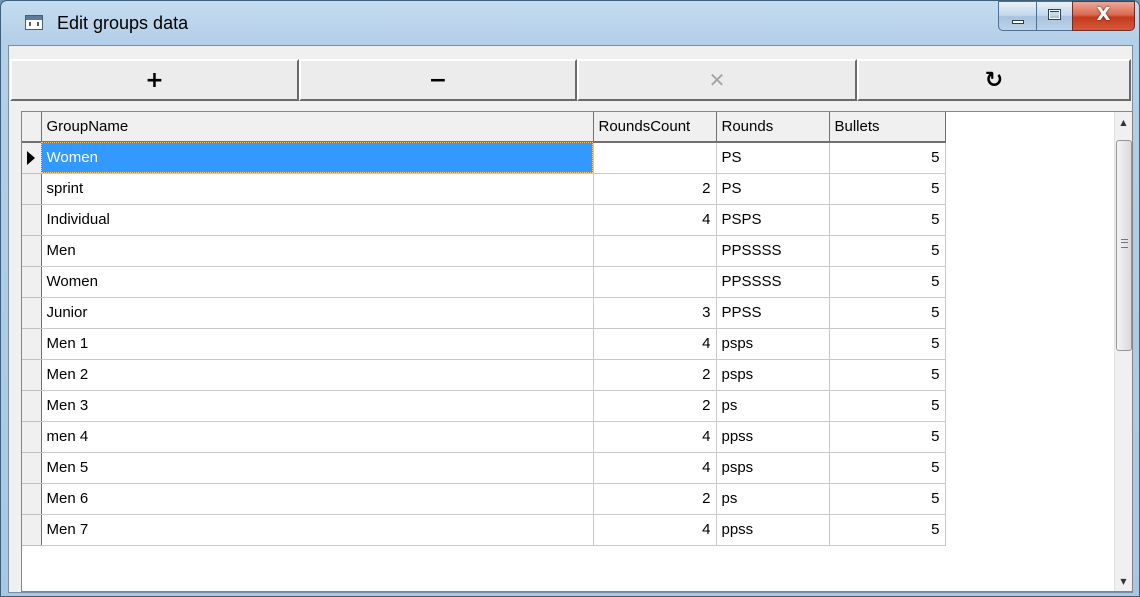 The image size is (1140, 597). I want to click on cell-groupname: Men 7, so click(317, 530).